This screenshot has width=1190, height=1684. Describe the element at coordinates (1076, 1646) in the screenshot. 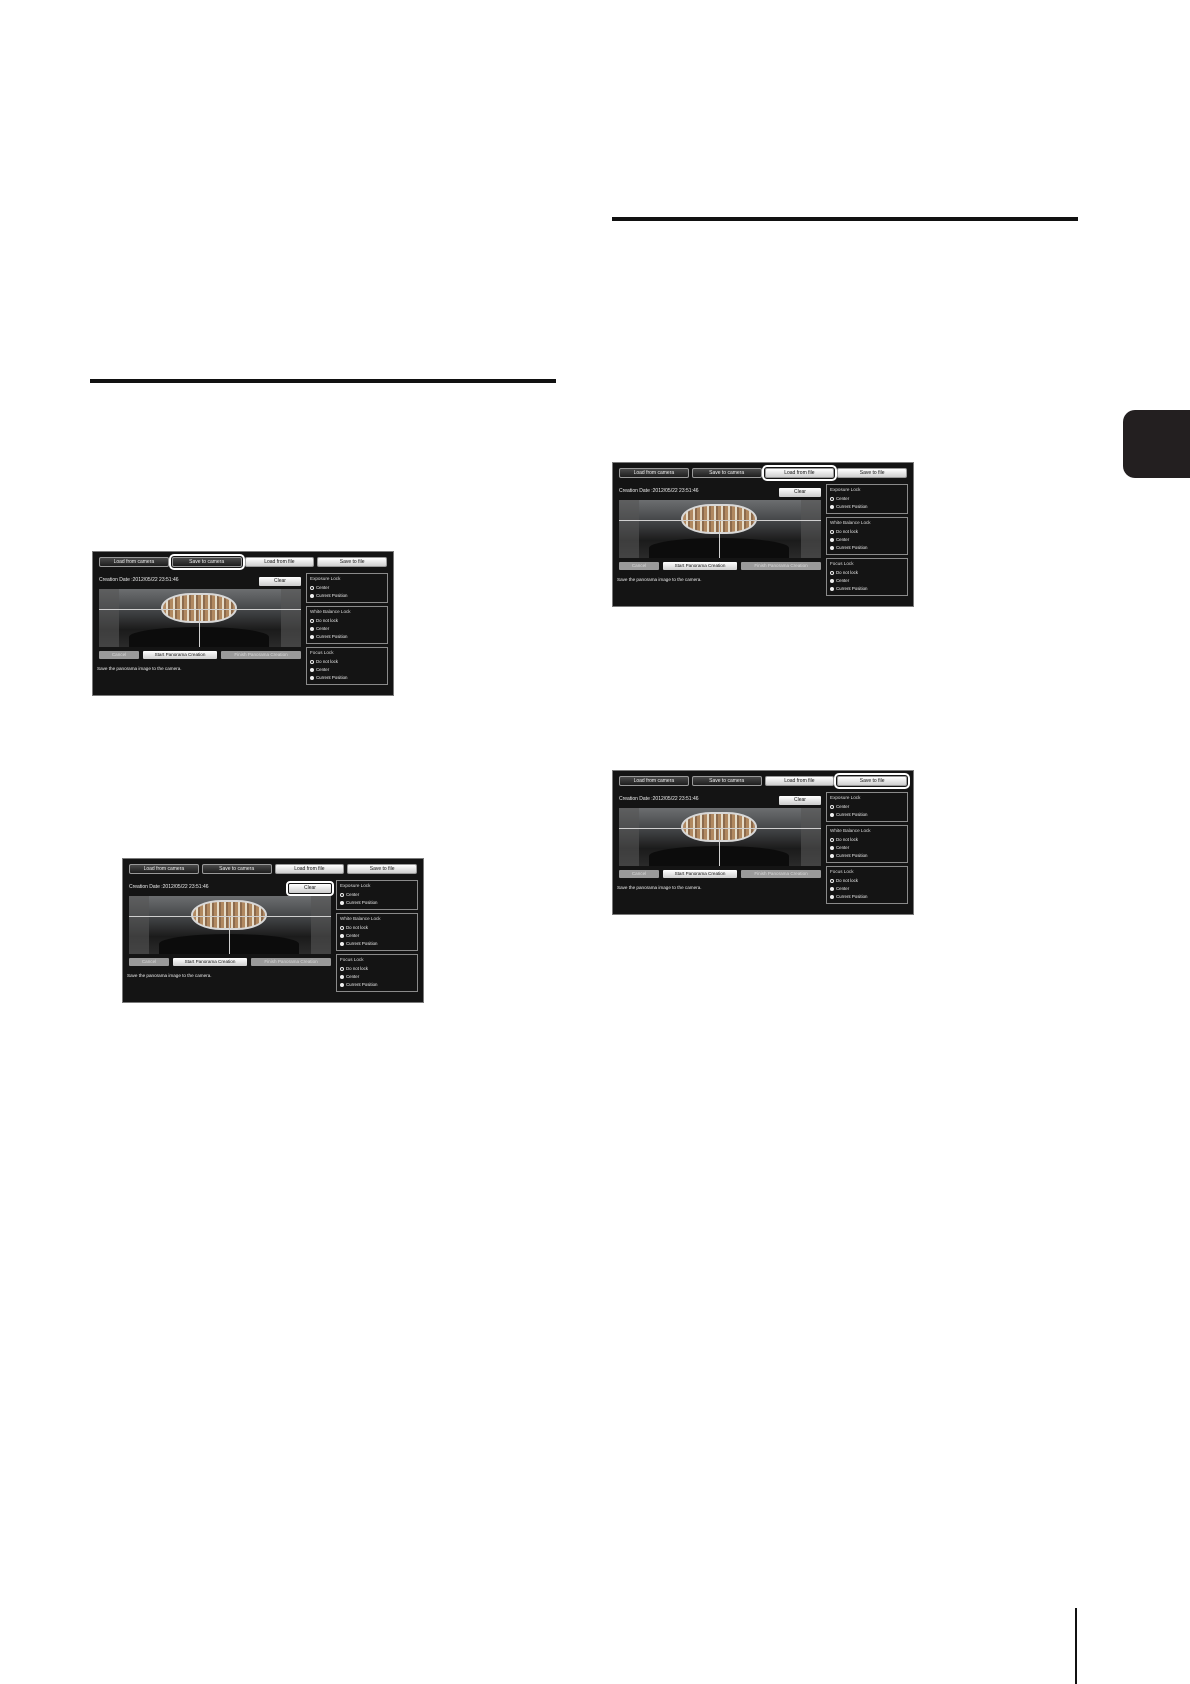

I see `footer-divider` at that location.